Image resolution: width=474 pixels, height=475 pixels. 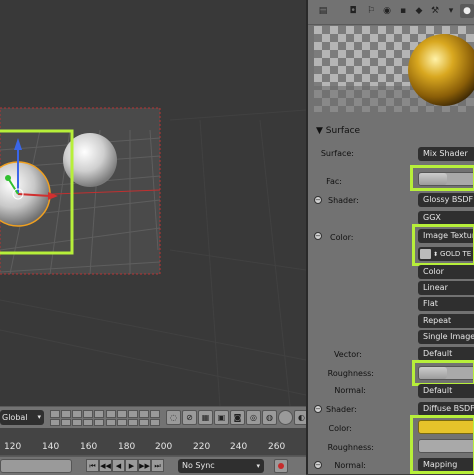 What do you see at coordinates (221, 417) in the screenshot?
I see `render-icon: ▣` at bounding box center [221, 417].